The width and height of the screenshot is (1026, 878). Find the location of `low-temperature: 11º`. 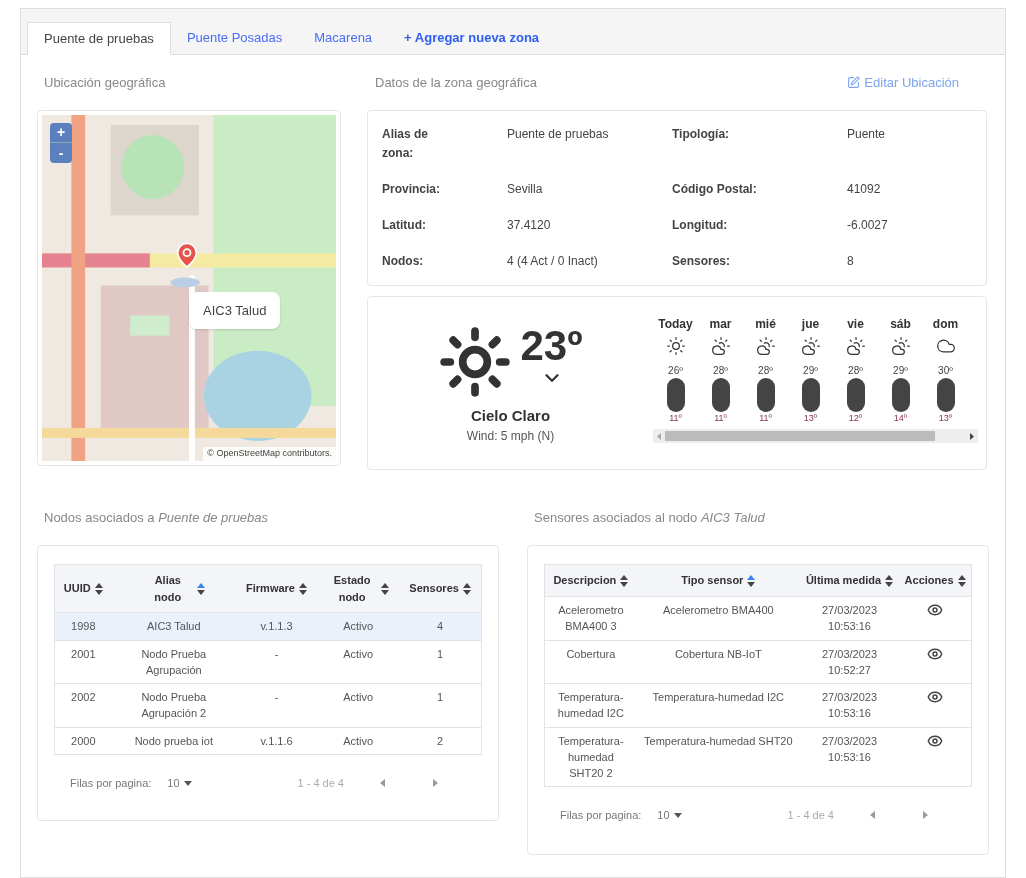

low-temperature: 11º is located at coordinates (765, 418).